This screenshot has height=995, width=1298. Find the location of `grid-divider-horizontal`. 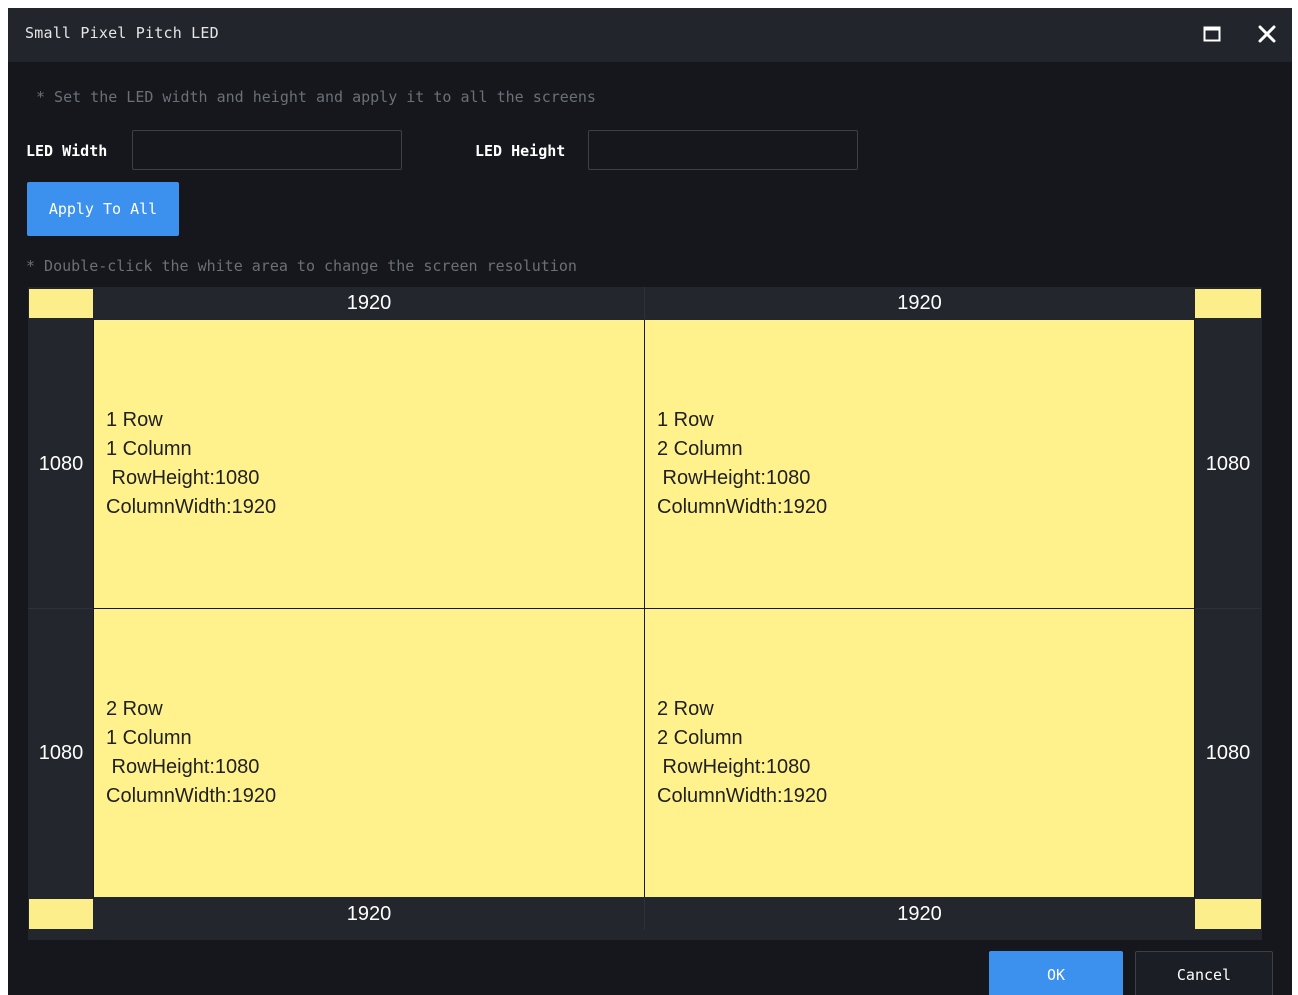

grid-divider-horizontal is located at coordinates (644, 608).